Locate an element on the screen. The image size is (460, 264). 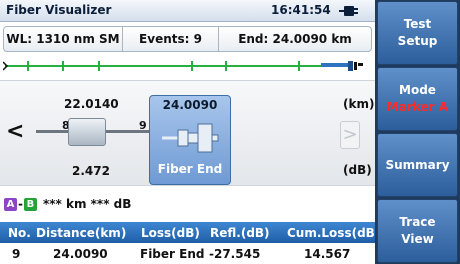
mode-value: Marker A is located at coordinates (417, 107).